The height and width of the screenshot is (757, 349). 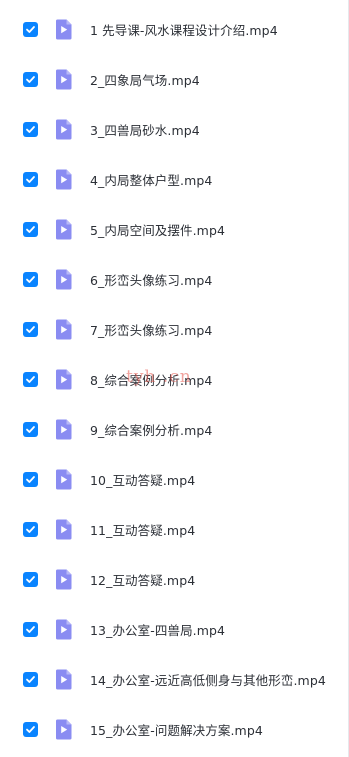 What do you see at coordinates (151, 329) in the screenshot?
I see `file-name: 7_形峦头像练习.mp4` at bounding box center [151, 329].